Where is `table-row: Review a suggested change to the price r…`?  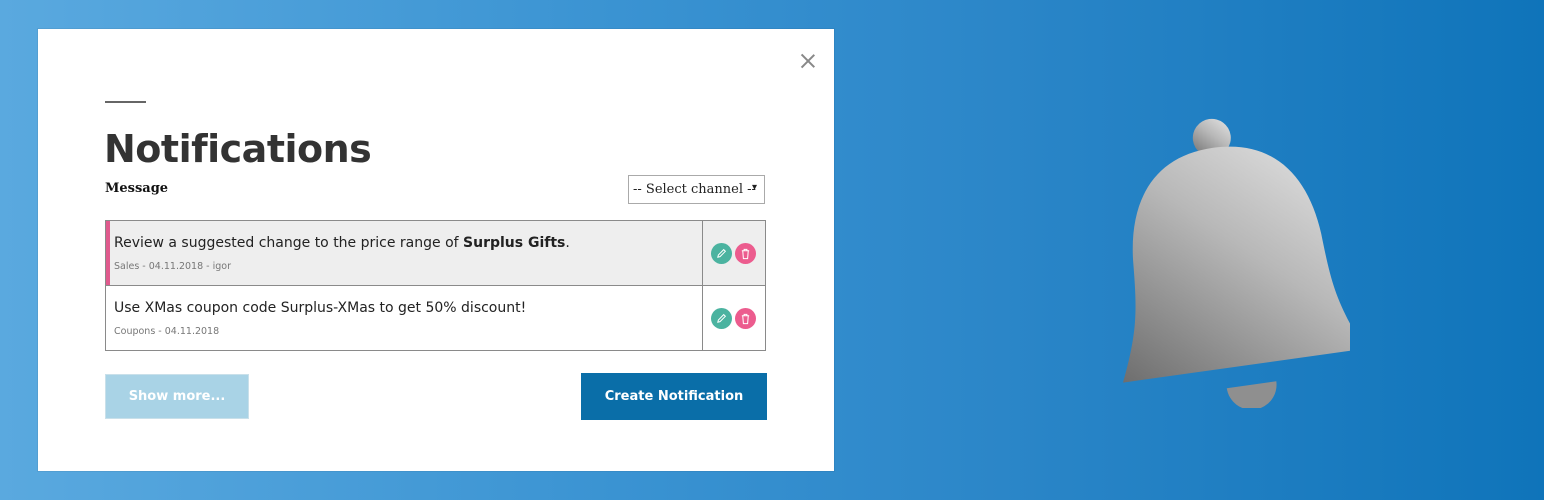
table-row: Review a suggested change to the price r… is located at coordinates (435, 253).